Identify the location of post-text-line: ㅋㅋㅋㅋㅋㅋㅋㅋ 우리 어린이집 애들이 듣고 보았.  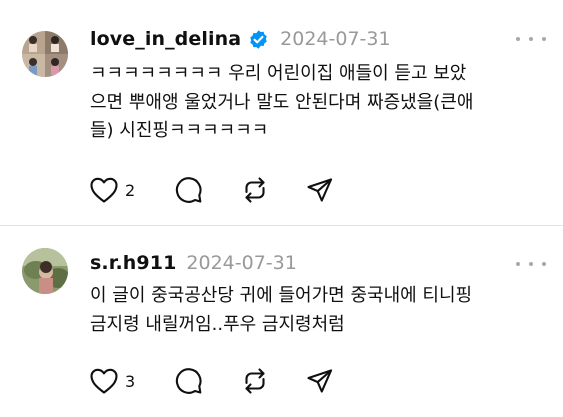
(278, 73).